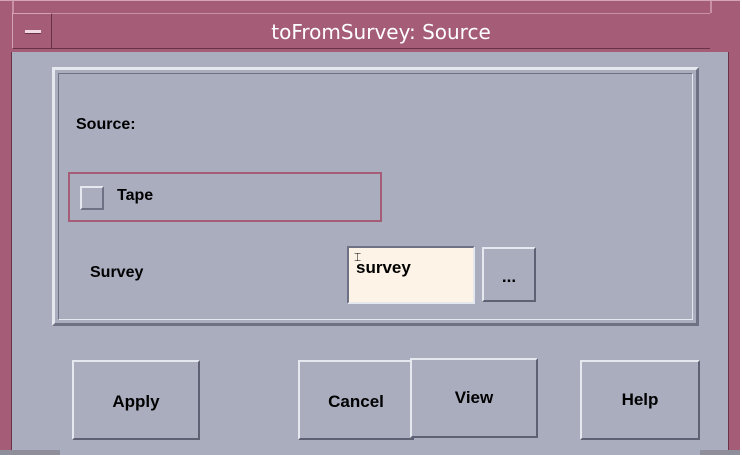 This screenshot has width=742, height=455. I want to click on window-menu-button, so click(32, 31).